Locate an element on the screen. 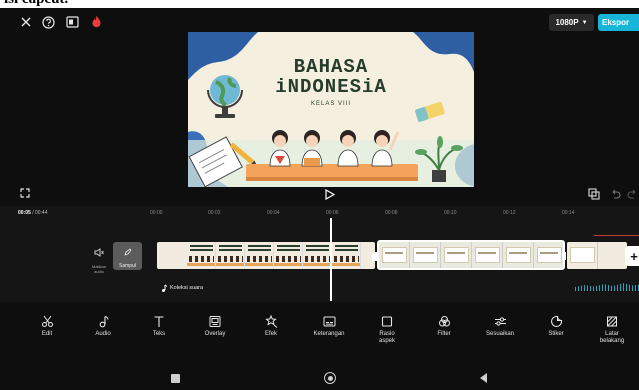 The height and width of the screenshot is (390, 639). caption-text: isi capcut. is located at coordinates (36, 4).